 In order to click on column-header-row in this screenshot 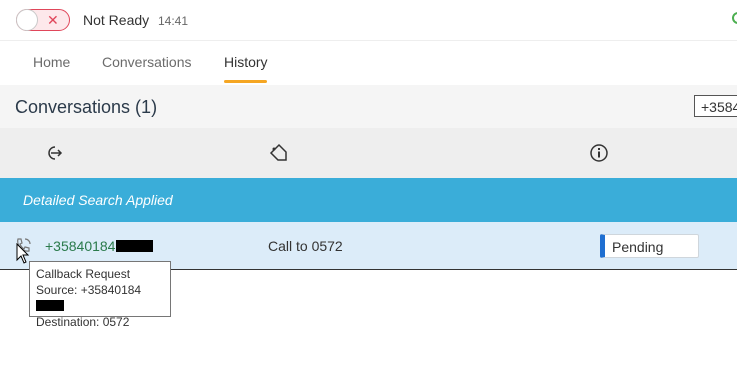, I will do `click(368, 153)`.